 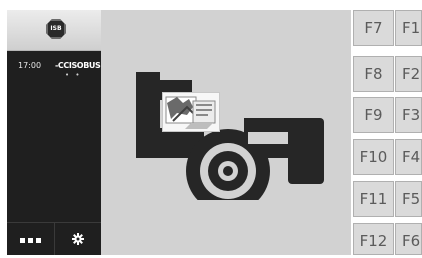 I want to click on gear-icon, so click(x=78, y=239).